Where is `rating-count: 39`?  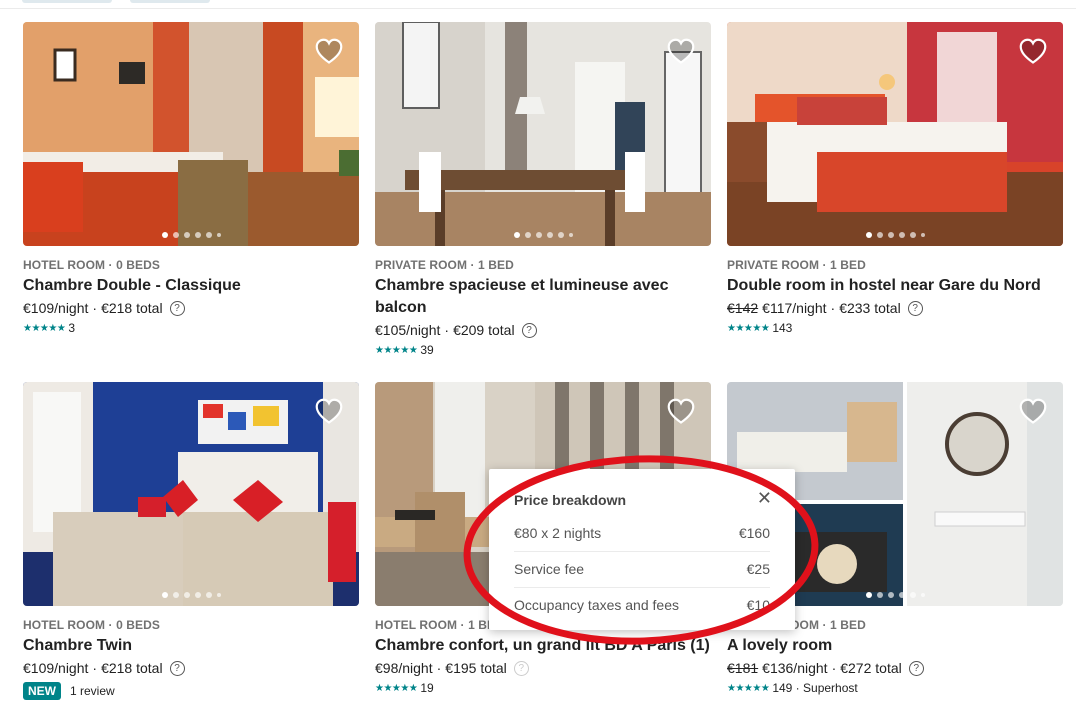 rating-count: 39 is located at coordinates (427, 350).